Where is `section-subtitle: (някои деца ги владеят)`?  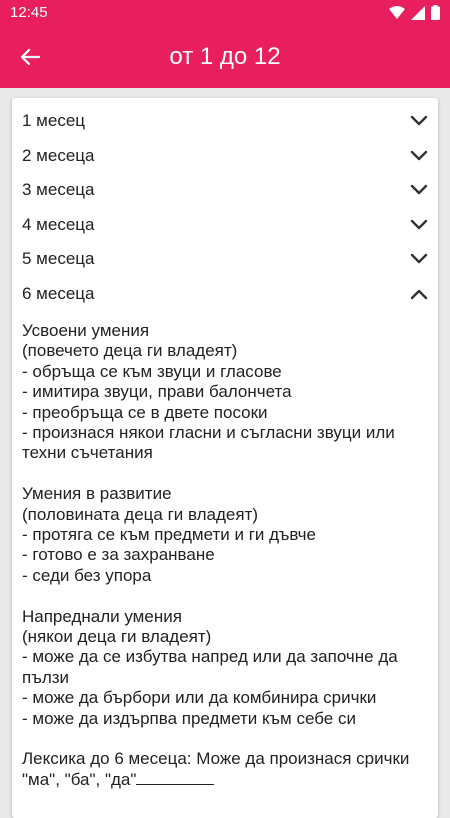 section-subtitle: (някои деца ги владеят) is located at coordinates (117, 637).